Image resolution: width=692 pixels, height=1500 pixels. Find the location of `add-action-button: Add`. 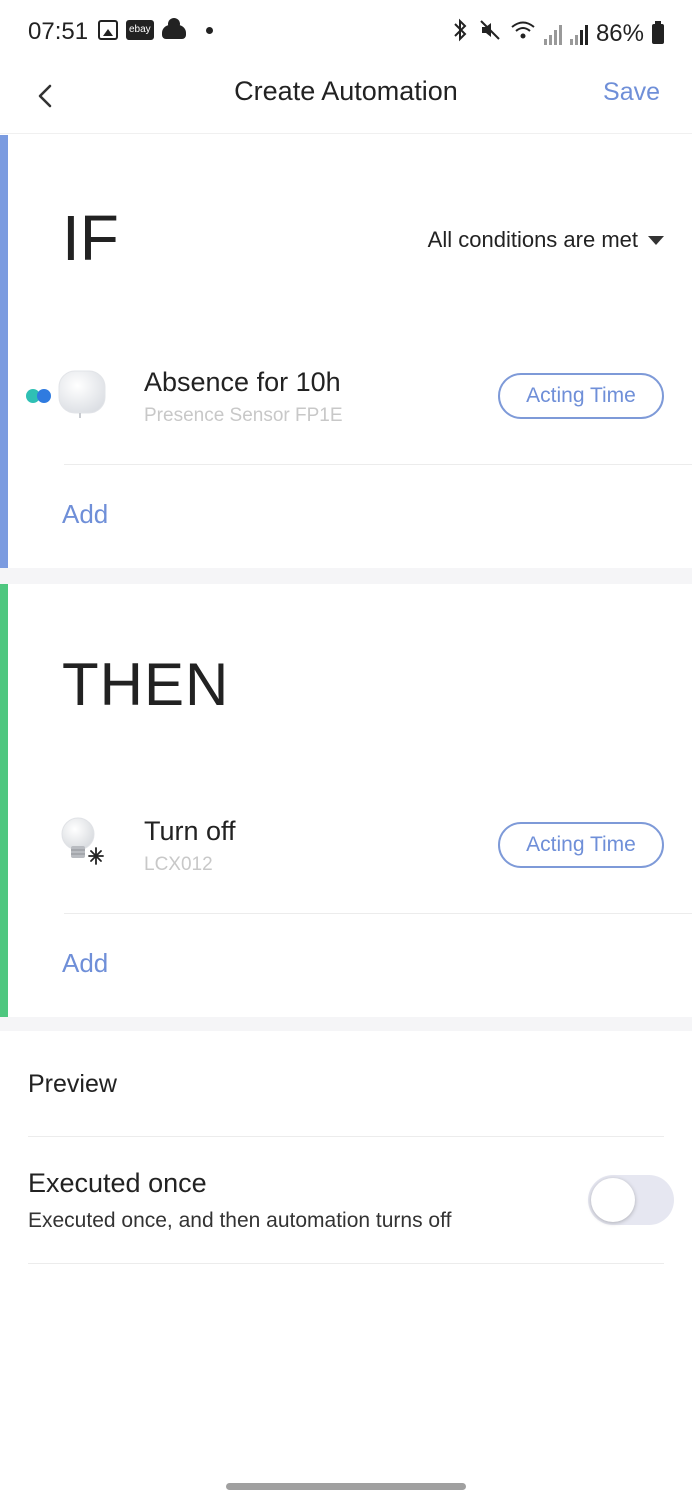

add-action-button: Add is located at coordinates (85, 963).